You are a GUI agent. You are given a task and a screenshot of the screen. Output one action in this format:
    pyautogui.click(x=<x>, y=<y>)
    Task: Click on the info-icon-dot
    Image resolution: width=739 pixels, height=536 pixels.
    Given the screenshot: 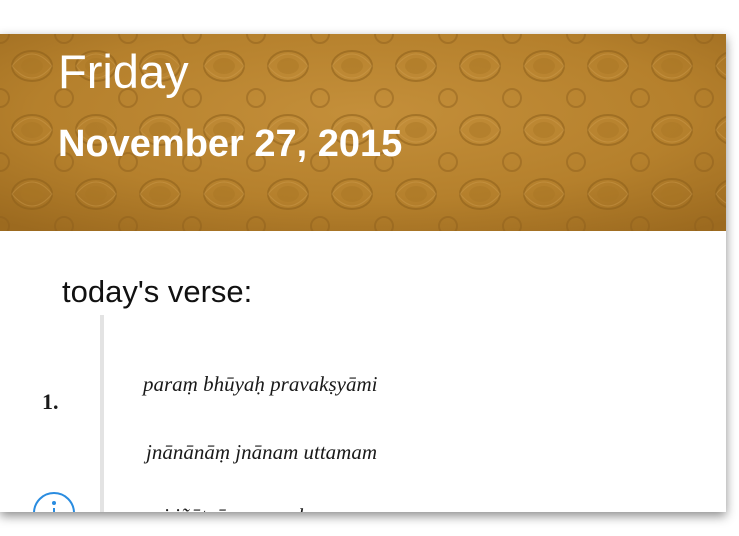 What is the action you would take?
    pyautogui.click(x=54, y=503)
    